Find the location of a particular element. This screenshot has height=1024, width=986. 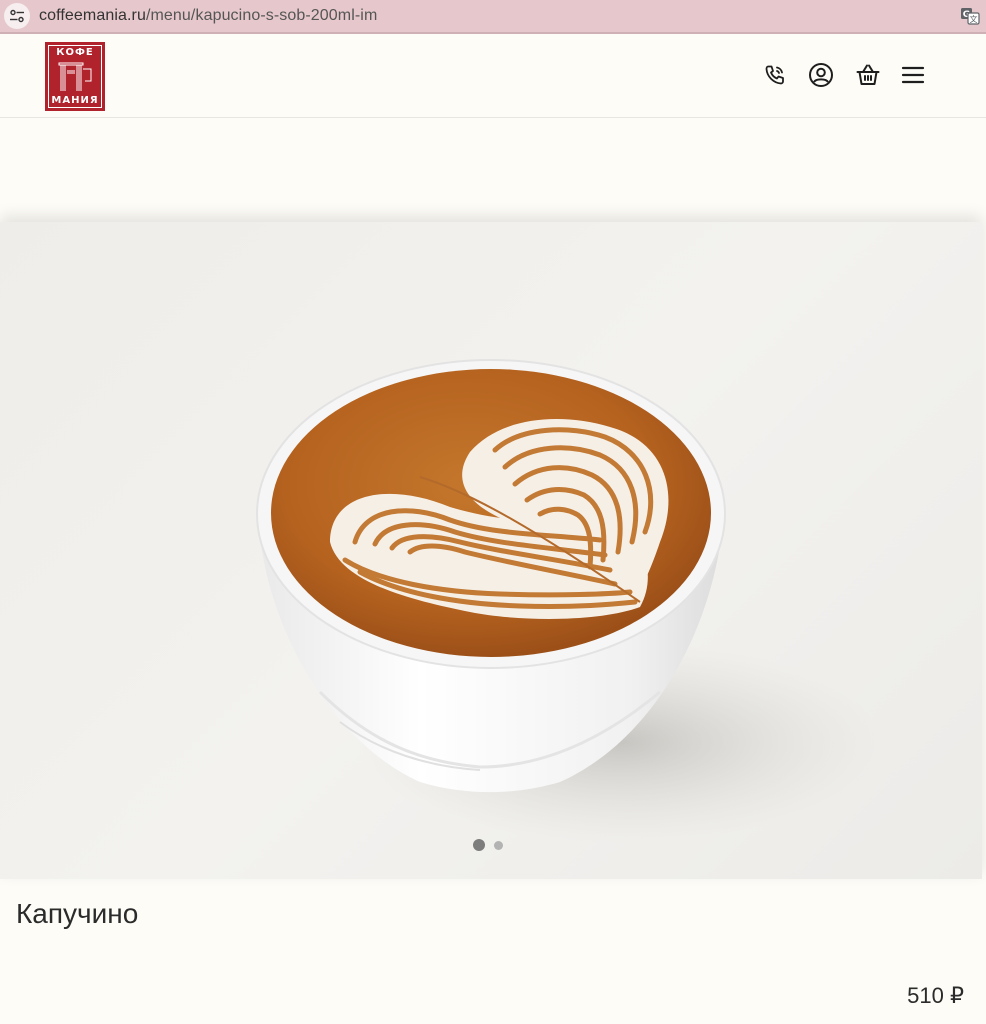

translate-icon: G 文 is located at coordinates (970, 16).